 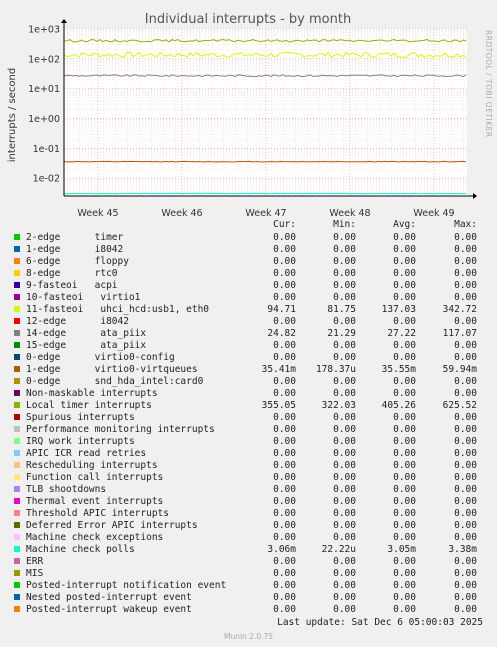 I want to click on legend-label: 12-edge i8042, so click(x=77, y=321).